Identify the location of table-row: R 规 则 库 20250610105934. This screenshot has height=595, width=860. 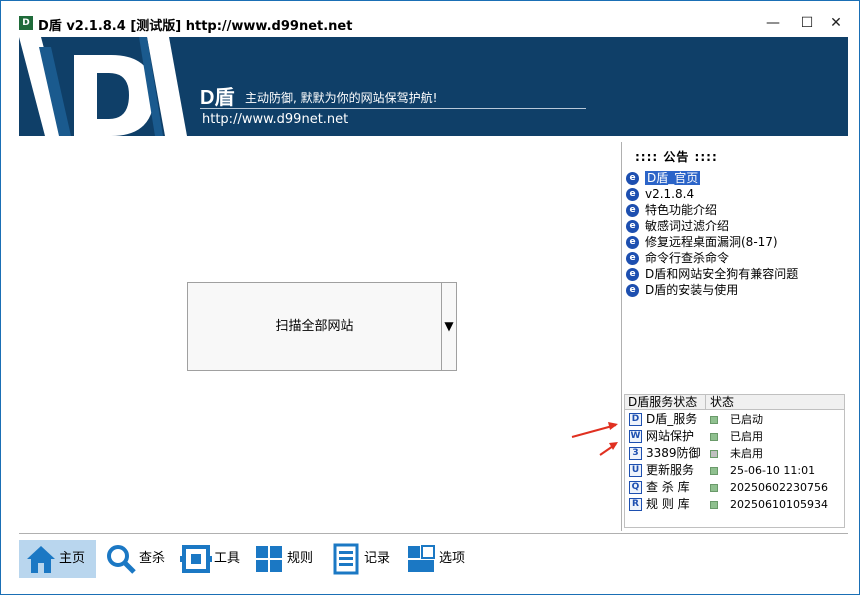
(734, 504).